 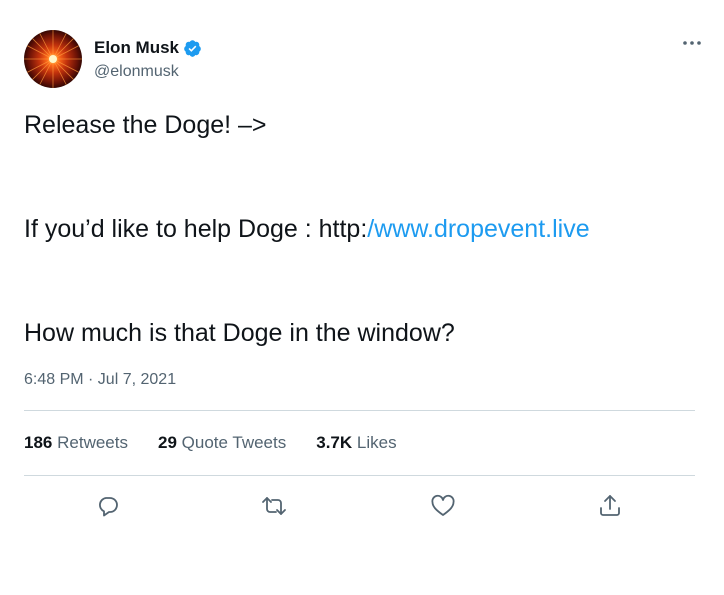 I want to click on tweet-link: /www.dropevent.live, so click(x=478, y=229).